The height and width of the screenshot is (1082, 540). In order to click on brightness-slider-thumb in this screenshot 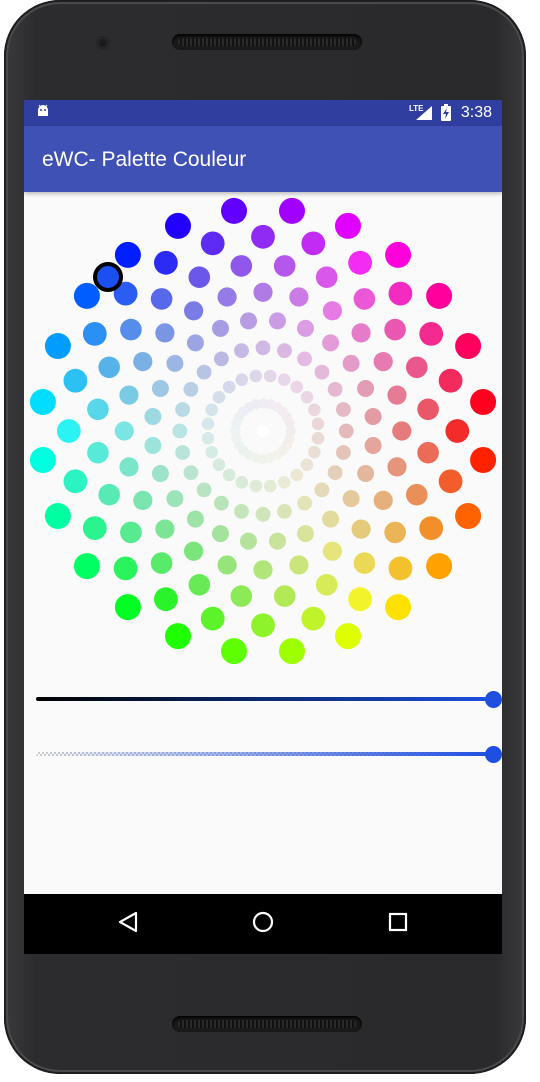, I will do `click(493, 699)`.